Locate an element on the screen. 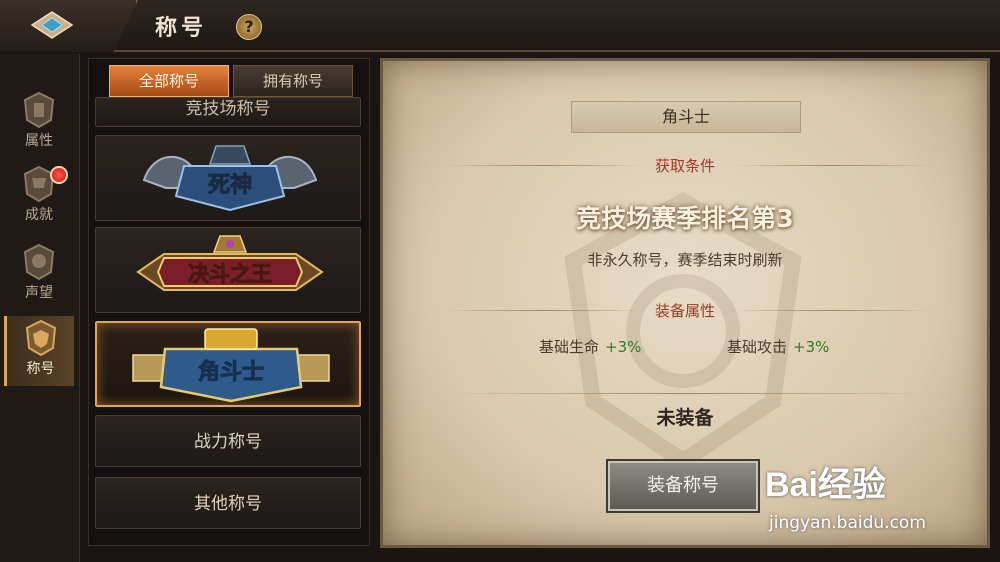  tab-bar: 全部称号 拥有称号 is located at coordinates (231, 82).